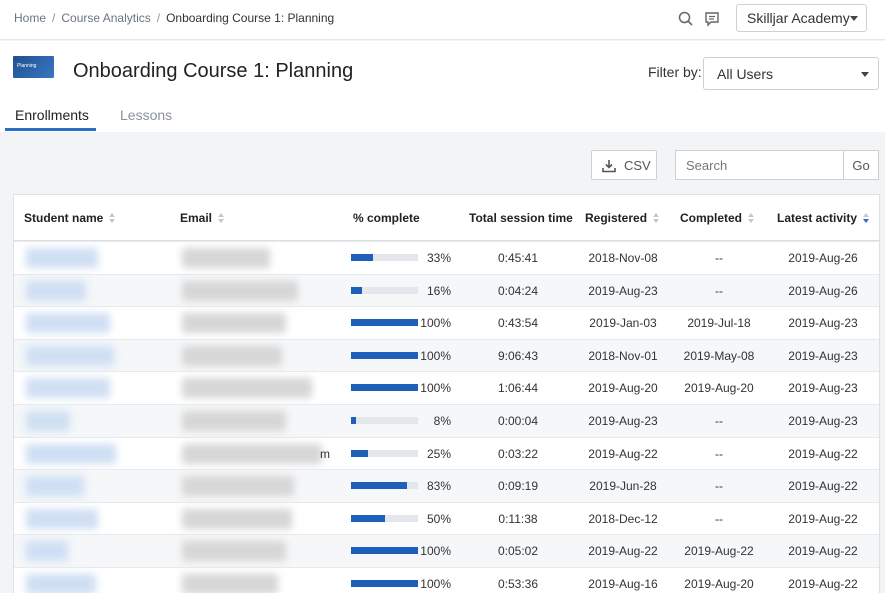 The height and width of the screenshot is (593, 885). Describe the element at coordinates (622, 218) in the screenshot. I see `column-header-registered: Registered` at that location.